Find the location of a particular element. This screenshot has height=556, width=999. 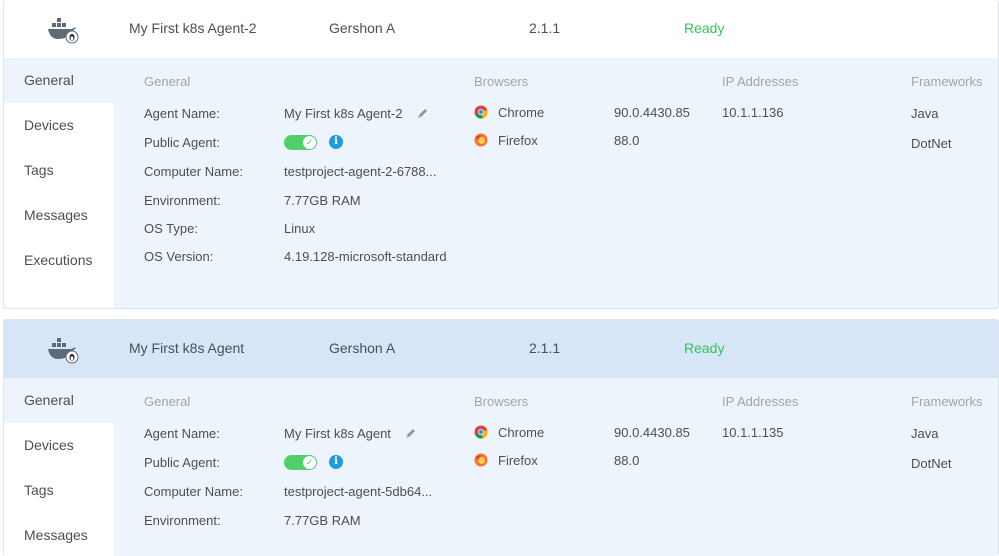

agent-name: My First k8s Agent is located at coordinates (187, 348).